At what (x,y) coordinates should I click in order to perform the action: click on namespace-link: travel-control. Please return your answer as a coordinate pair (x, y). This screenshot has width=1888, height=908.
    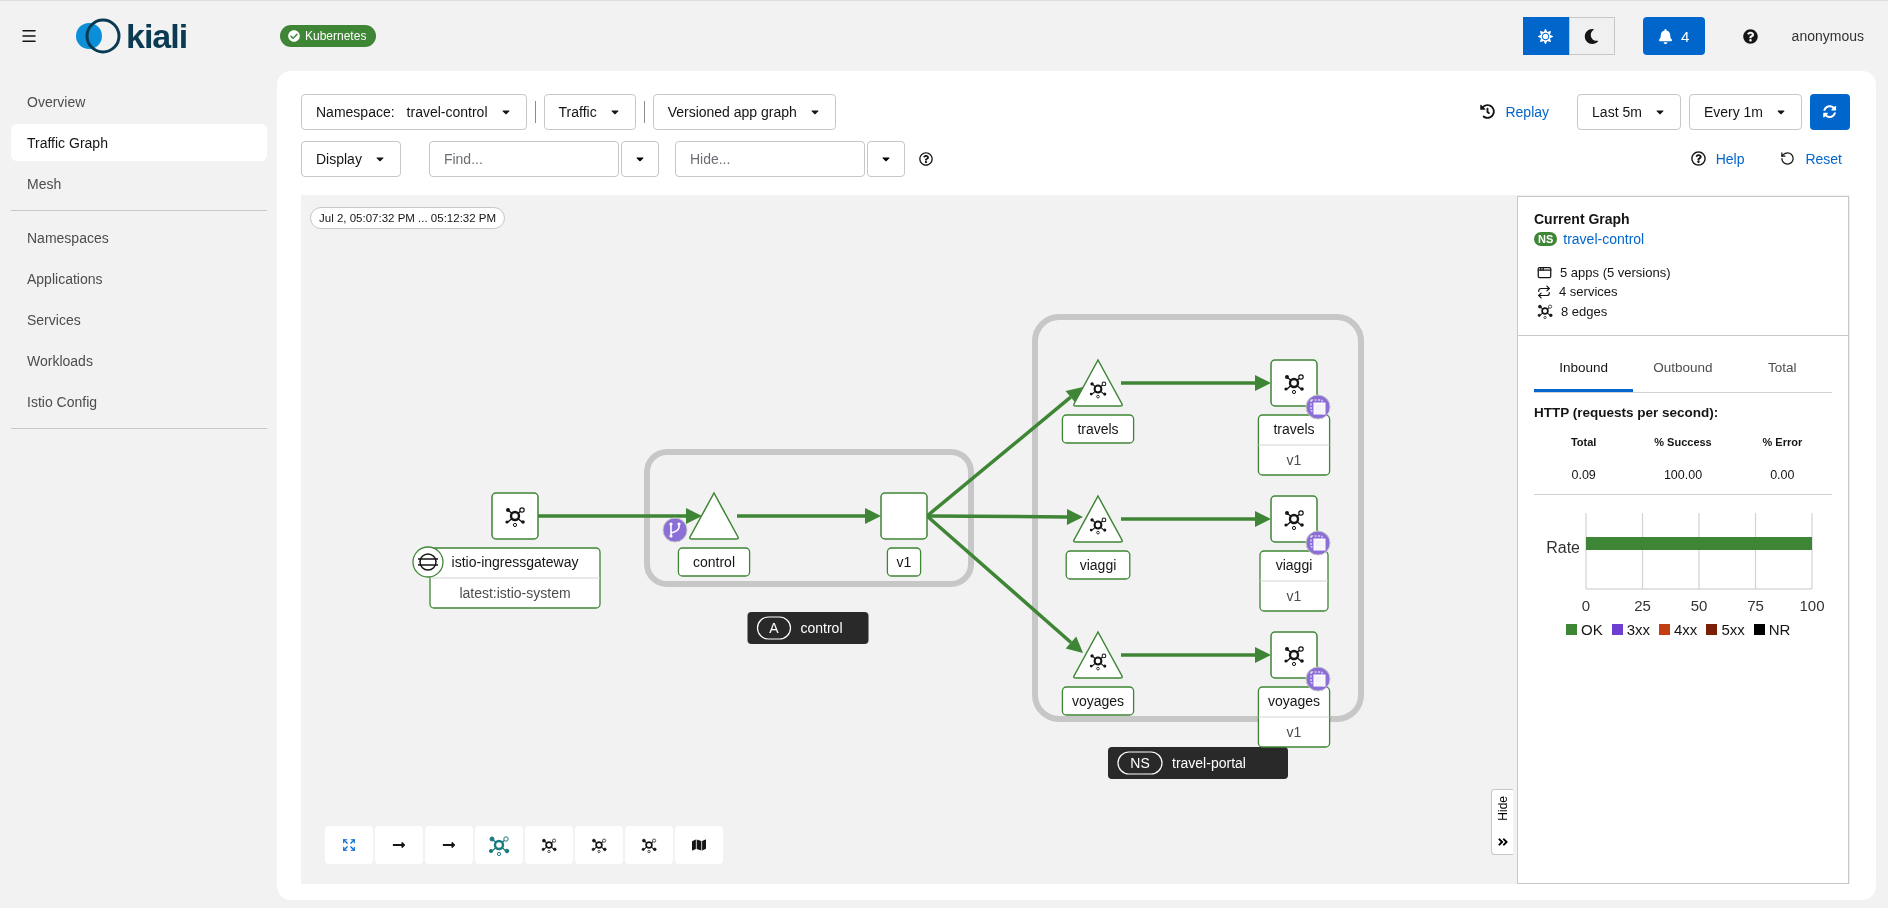
    Looking at the image, I should click on (1604, 239).